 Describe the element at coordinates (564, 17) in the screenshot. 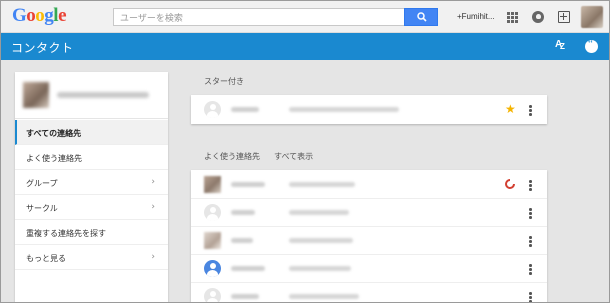

I see `share-icon` at that location.